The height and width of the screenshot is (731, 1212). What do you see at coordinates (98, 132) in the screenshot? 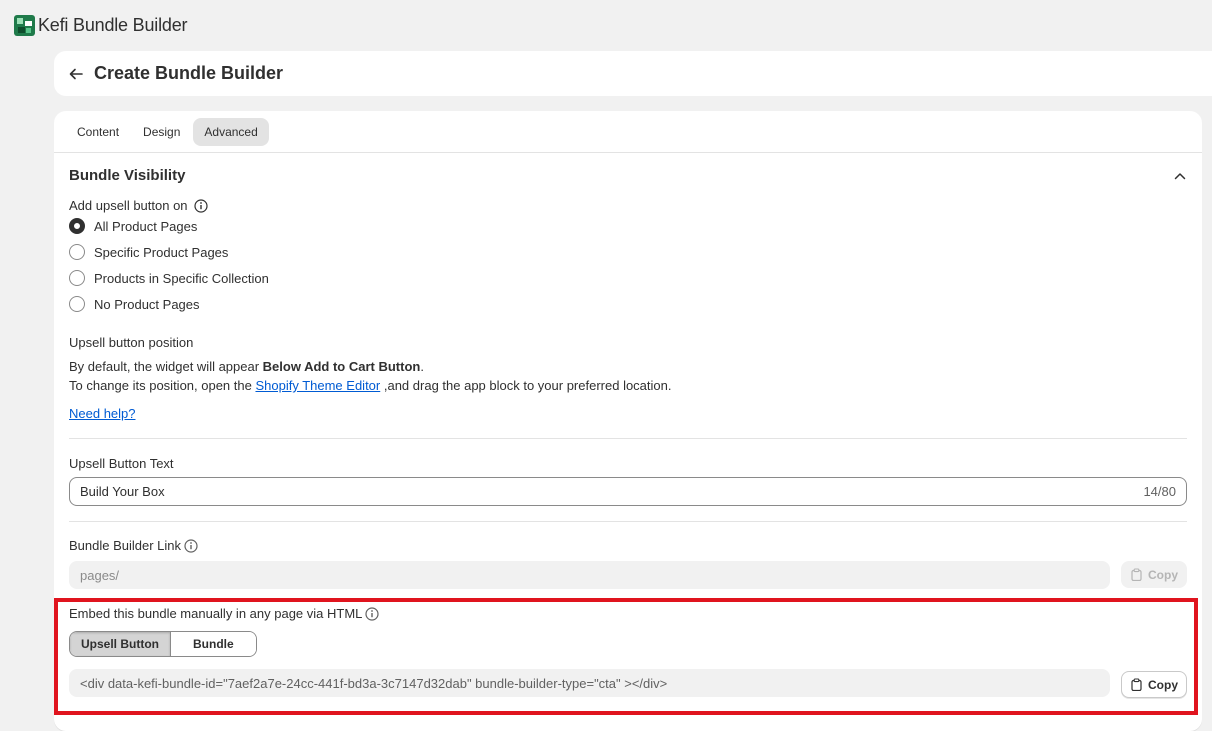
I see `tab-content: Content` at bounding box center [98, 132].